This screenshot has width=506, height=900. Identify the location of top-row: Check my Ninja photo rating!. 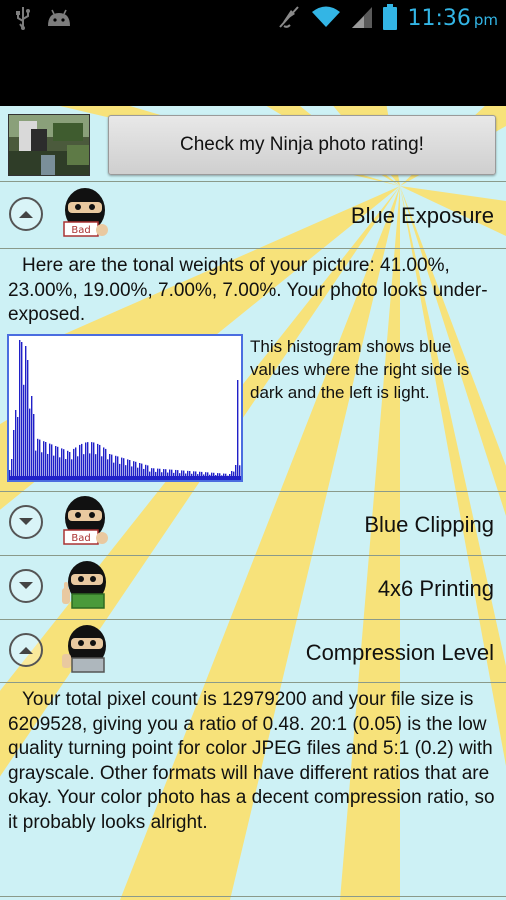
(253, 141).